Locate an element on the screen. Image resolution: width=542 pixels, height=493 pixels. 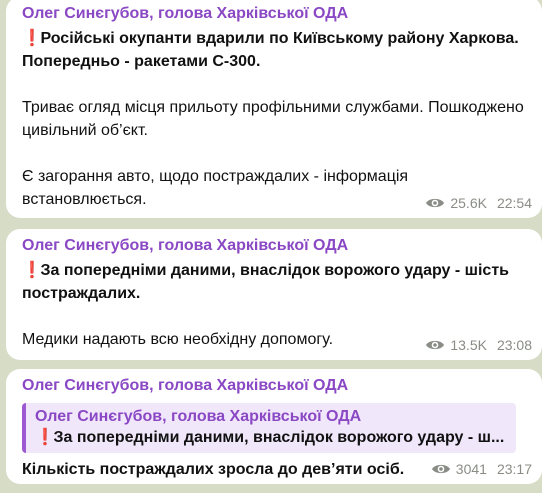
message-time: 23:08 is located at coordinates (514, 345).